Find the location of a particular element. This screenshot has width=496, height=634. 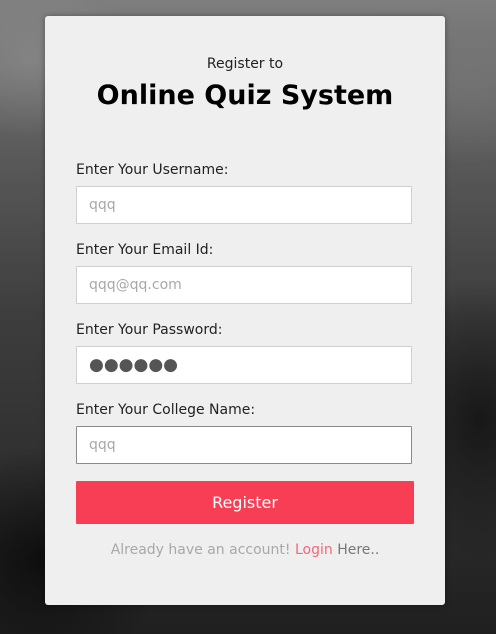

login-prompt-text: Already have an account! is located at coordinates (200, 550).